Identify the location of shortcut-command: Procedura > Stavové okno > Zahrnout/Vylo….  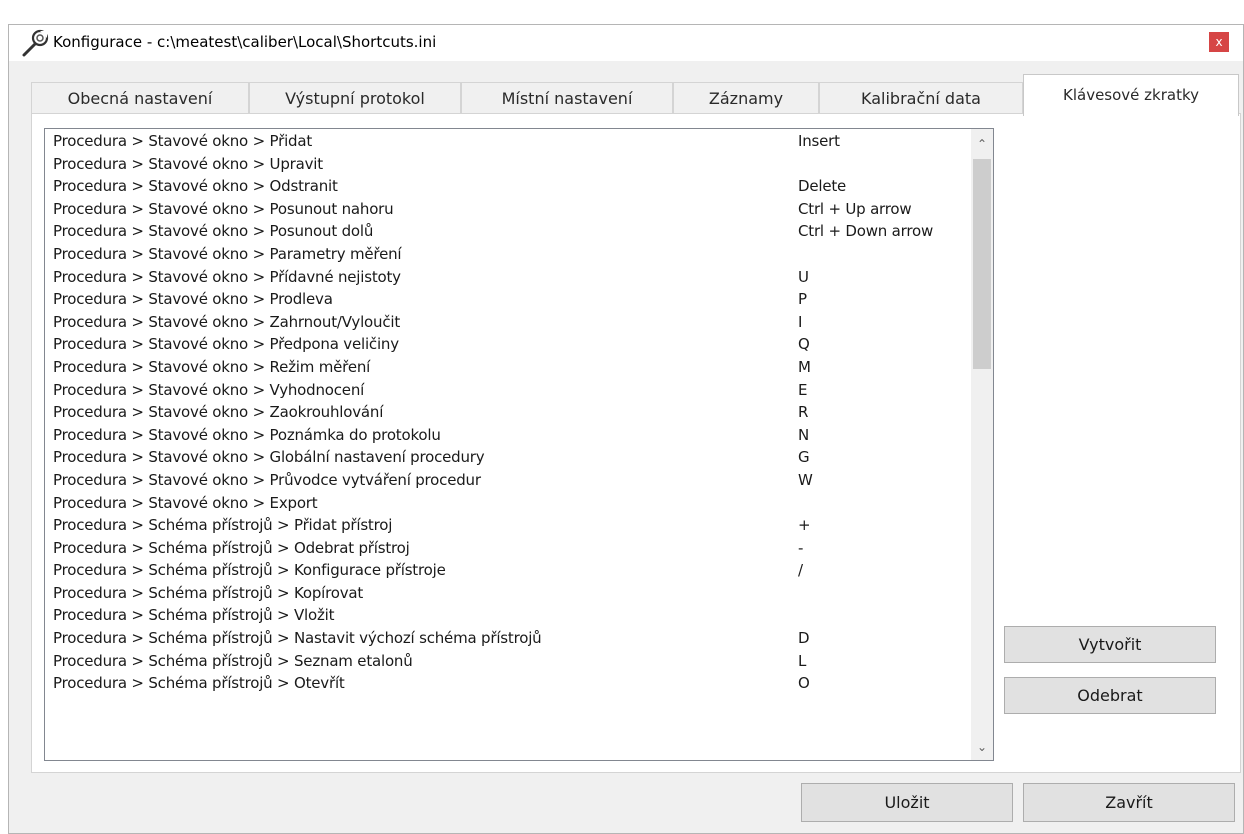
(227, 321).